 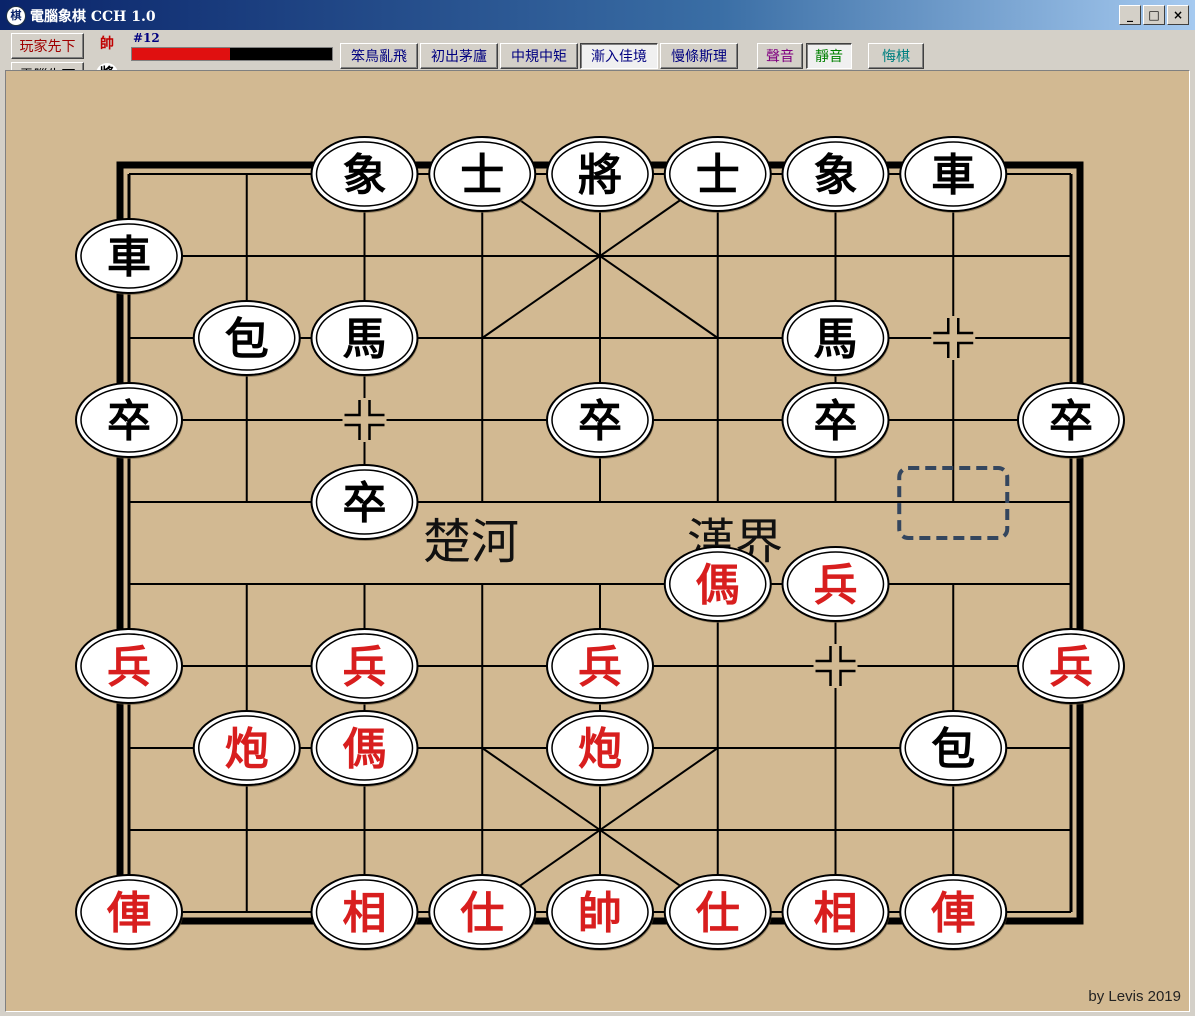 I want to click on close-button: ×, so click(x=1178, y=15).